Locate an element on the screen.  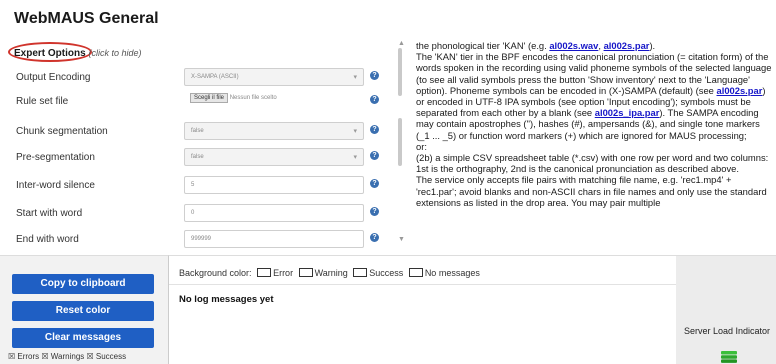
start-with-word-input: 0 is located at coordinates (274, 213).